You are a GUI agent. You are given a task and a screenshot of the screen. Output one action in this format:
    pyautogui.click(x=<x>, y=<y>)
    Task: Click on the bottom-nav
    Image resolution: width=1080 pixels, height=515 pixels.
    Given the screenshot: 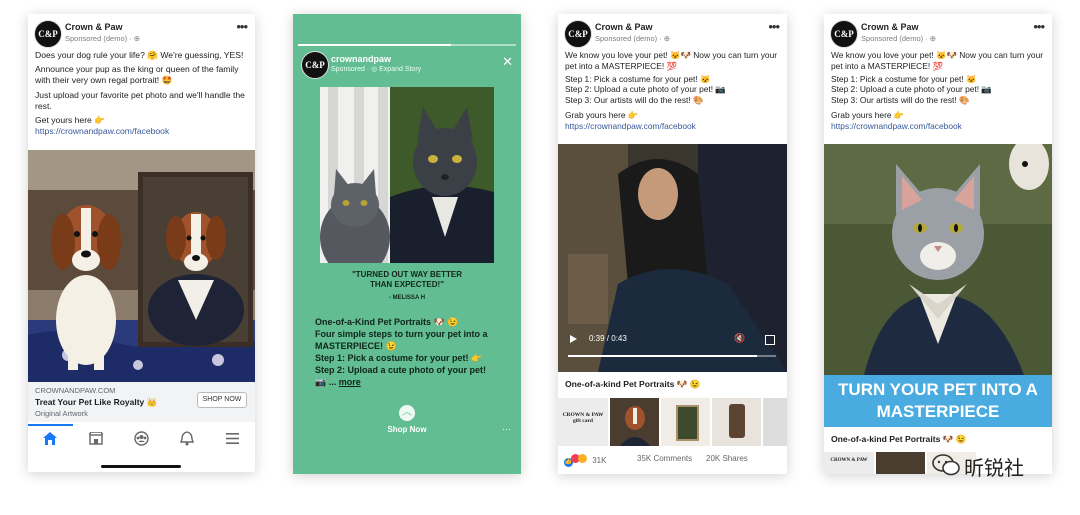 What is the action you would take?
    pyautogui.click(x=141, y=438)
    